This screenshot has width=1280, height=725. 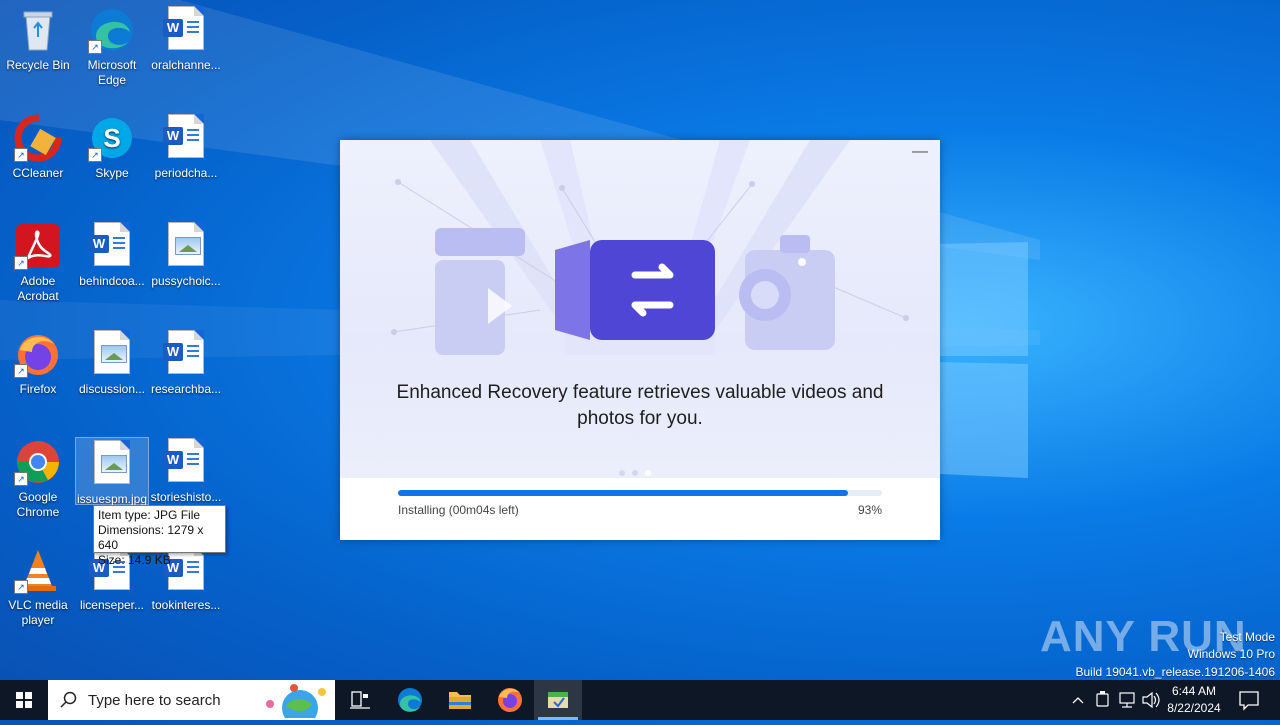 What do you see at coordinates (1247, 637) in the screenshot?
I see `test-mode-label: Test Mode` at bounding box center [1247, 637].